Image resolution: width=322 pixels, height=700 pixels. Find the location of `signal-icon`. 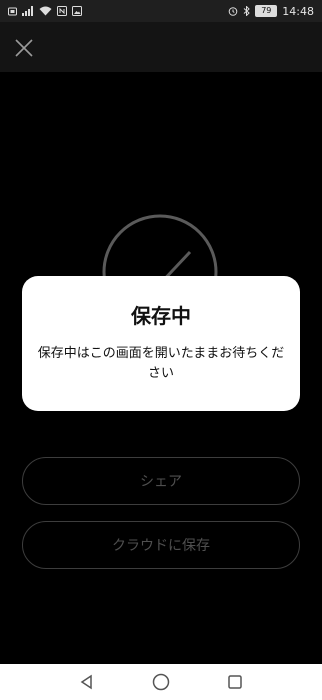

signal-icon is located at coordinates (28, 11).